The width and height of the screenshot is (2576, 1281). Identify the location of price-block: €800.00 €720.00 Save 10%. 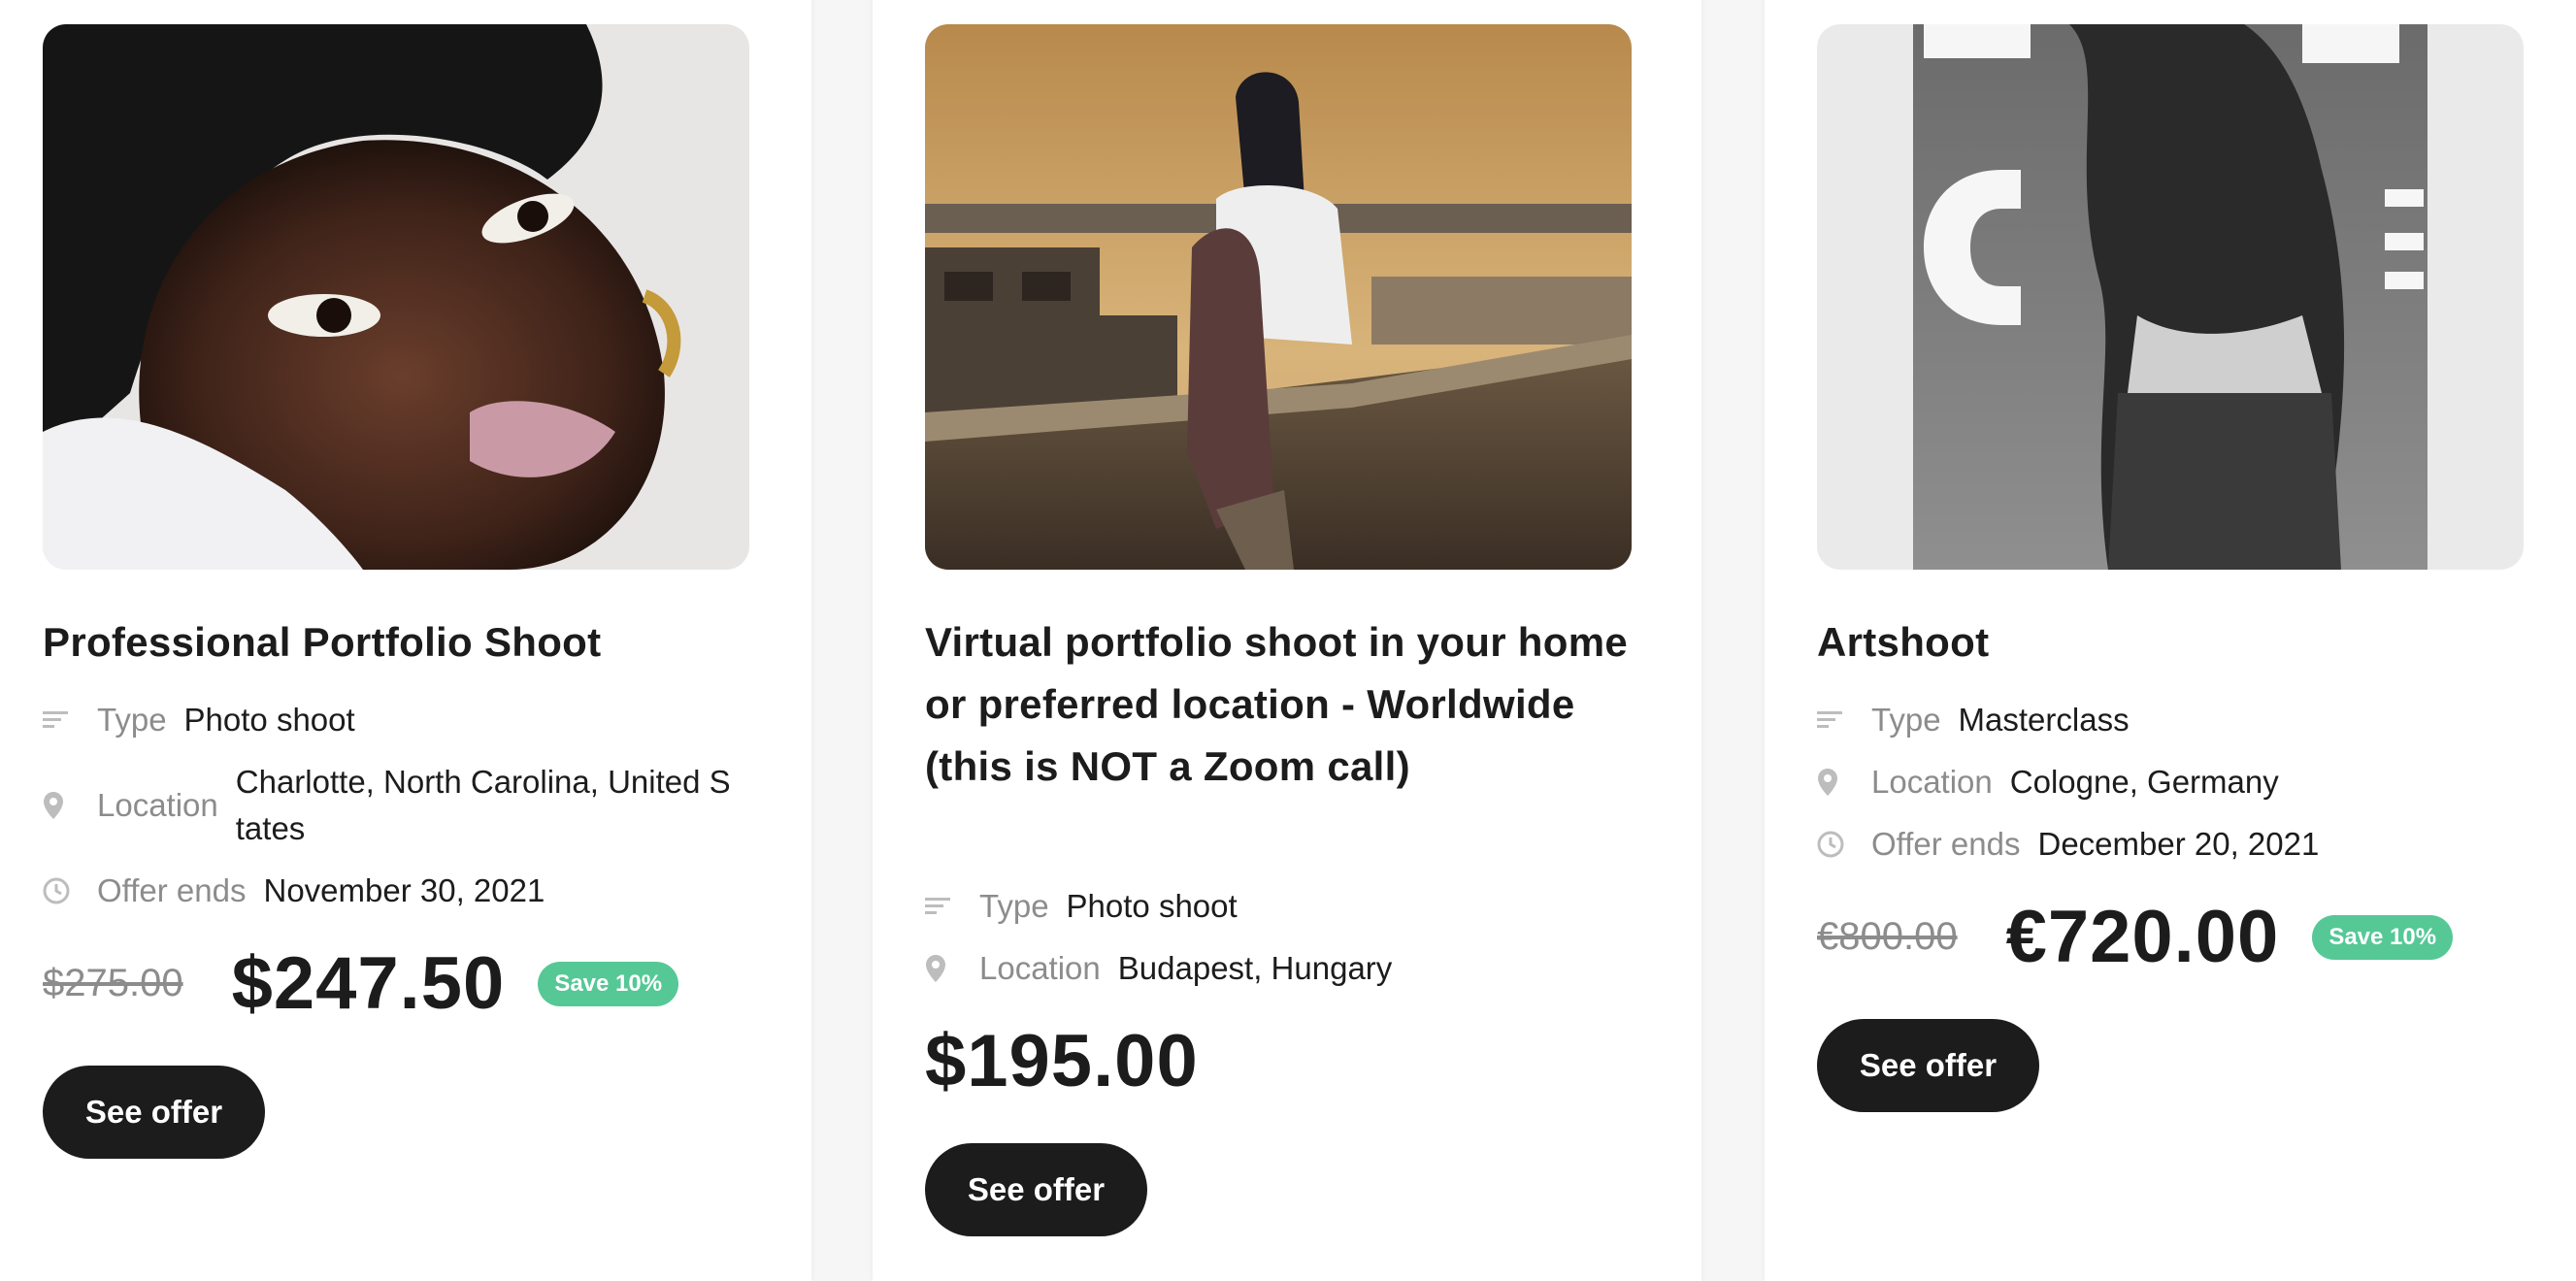
(2135, 937).